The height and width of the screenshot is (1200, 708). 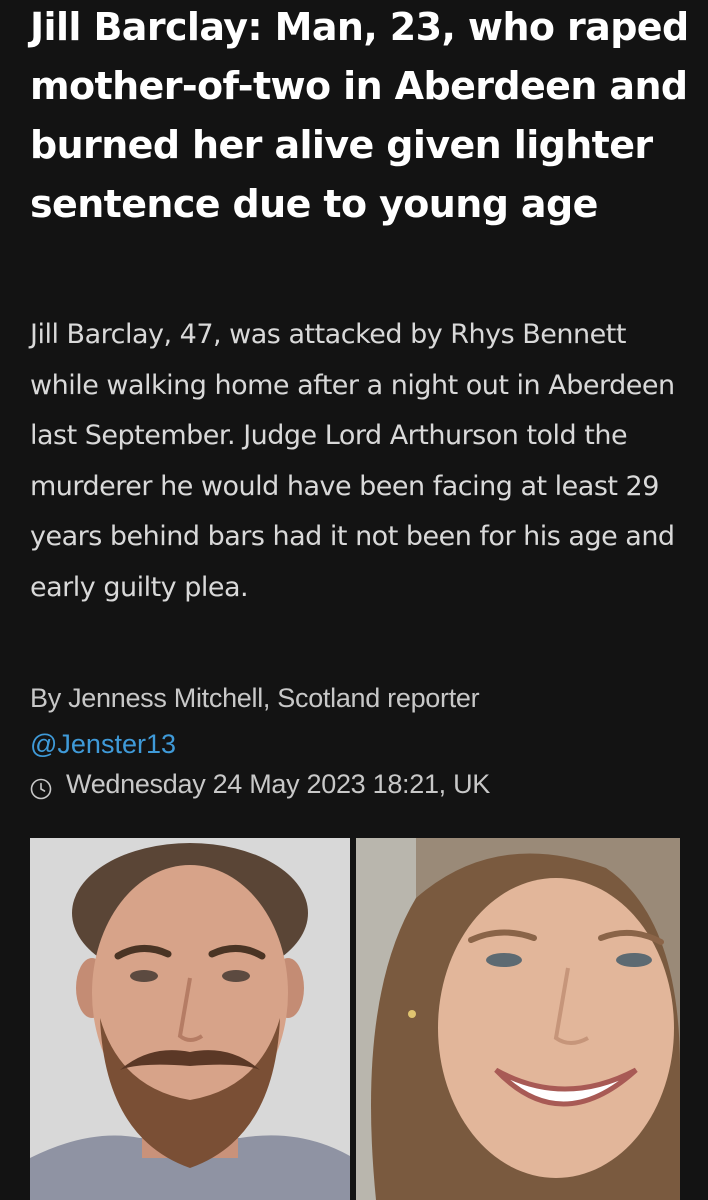 I want to click on timestamp-text: Wednesday 24 May 2023 18:21, UK, so click(x=278, y=784).